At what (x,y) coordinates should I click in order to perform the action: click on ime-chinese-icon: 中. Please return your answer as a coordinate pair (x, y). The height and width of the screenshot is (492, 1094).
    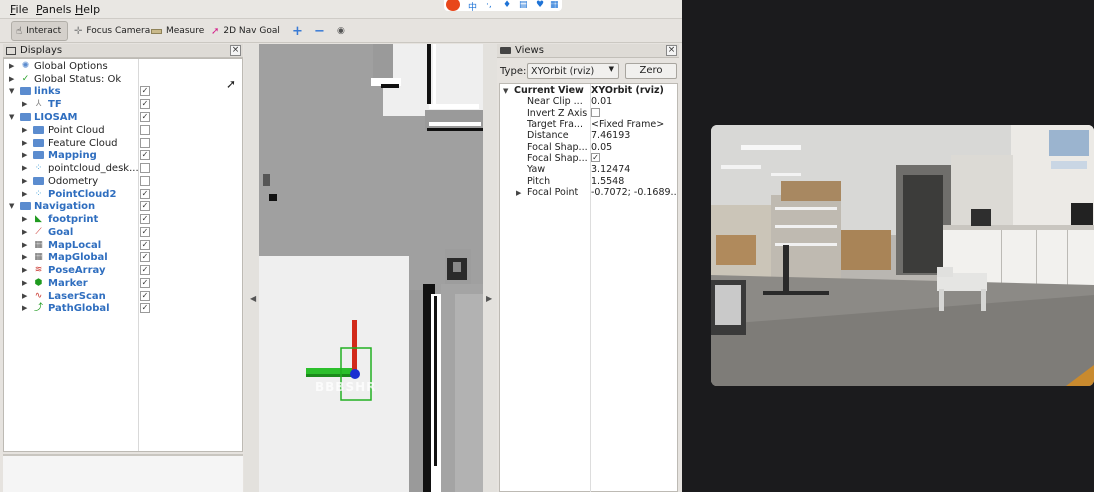
    Looking at the image, I should click on (472, 6).